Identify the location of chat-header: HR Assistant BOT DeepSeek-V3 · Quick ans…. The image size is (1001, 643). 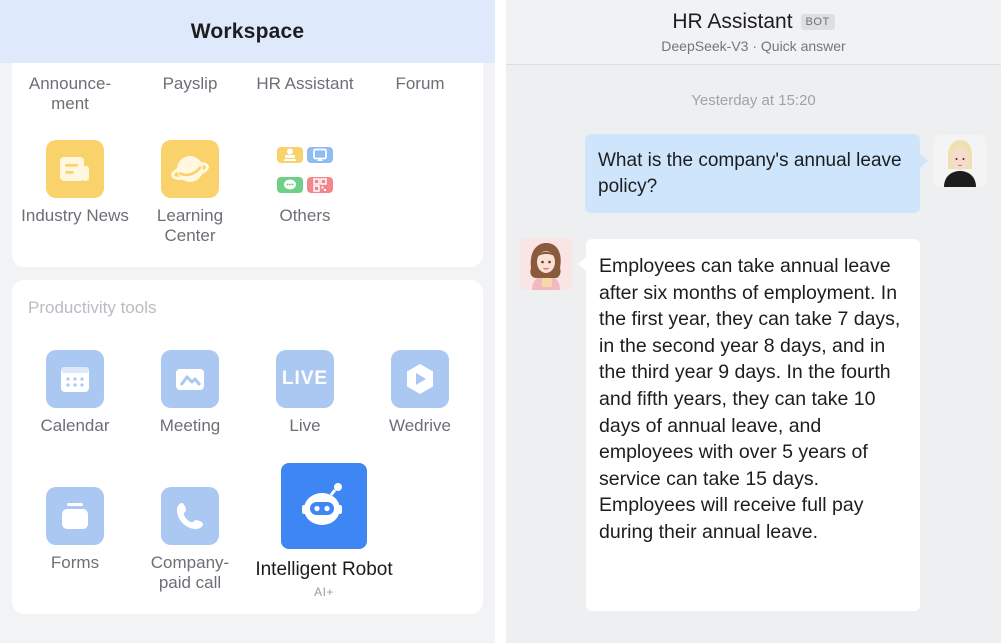
(753, 32).